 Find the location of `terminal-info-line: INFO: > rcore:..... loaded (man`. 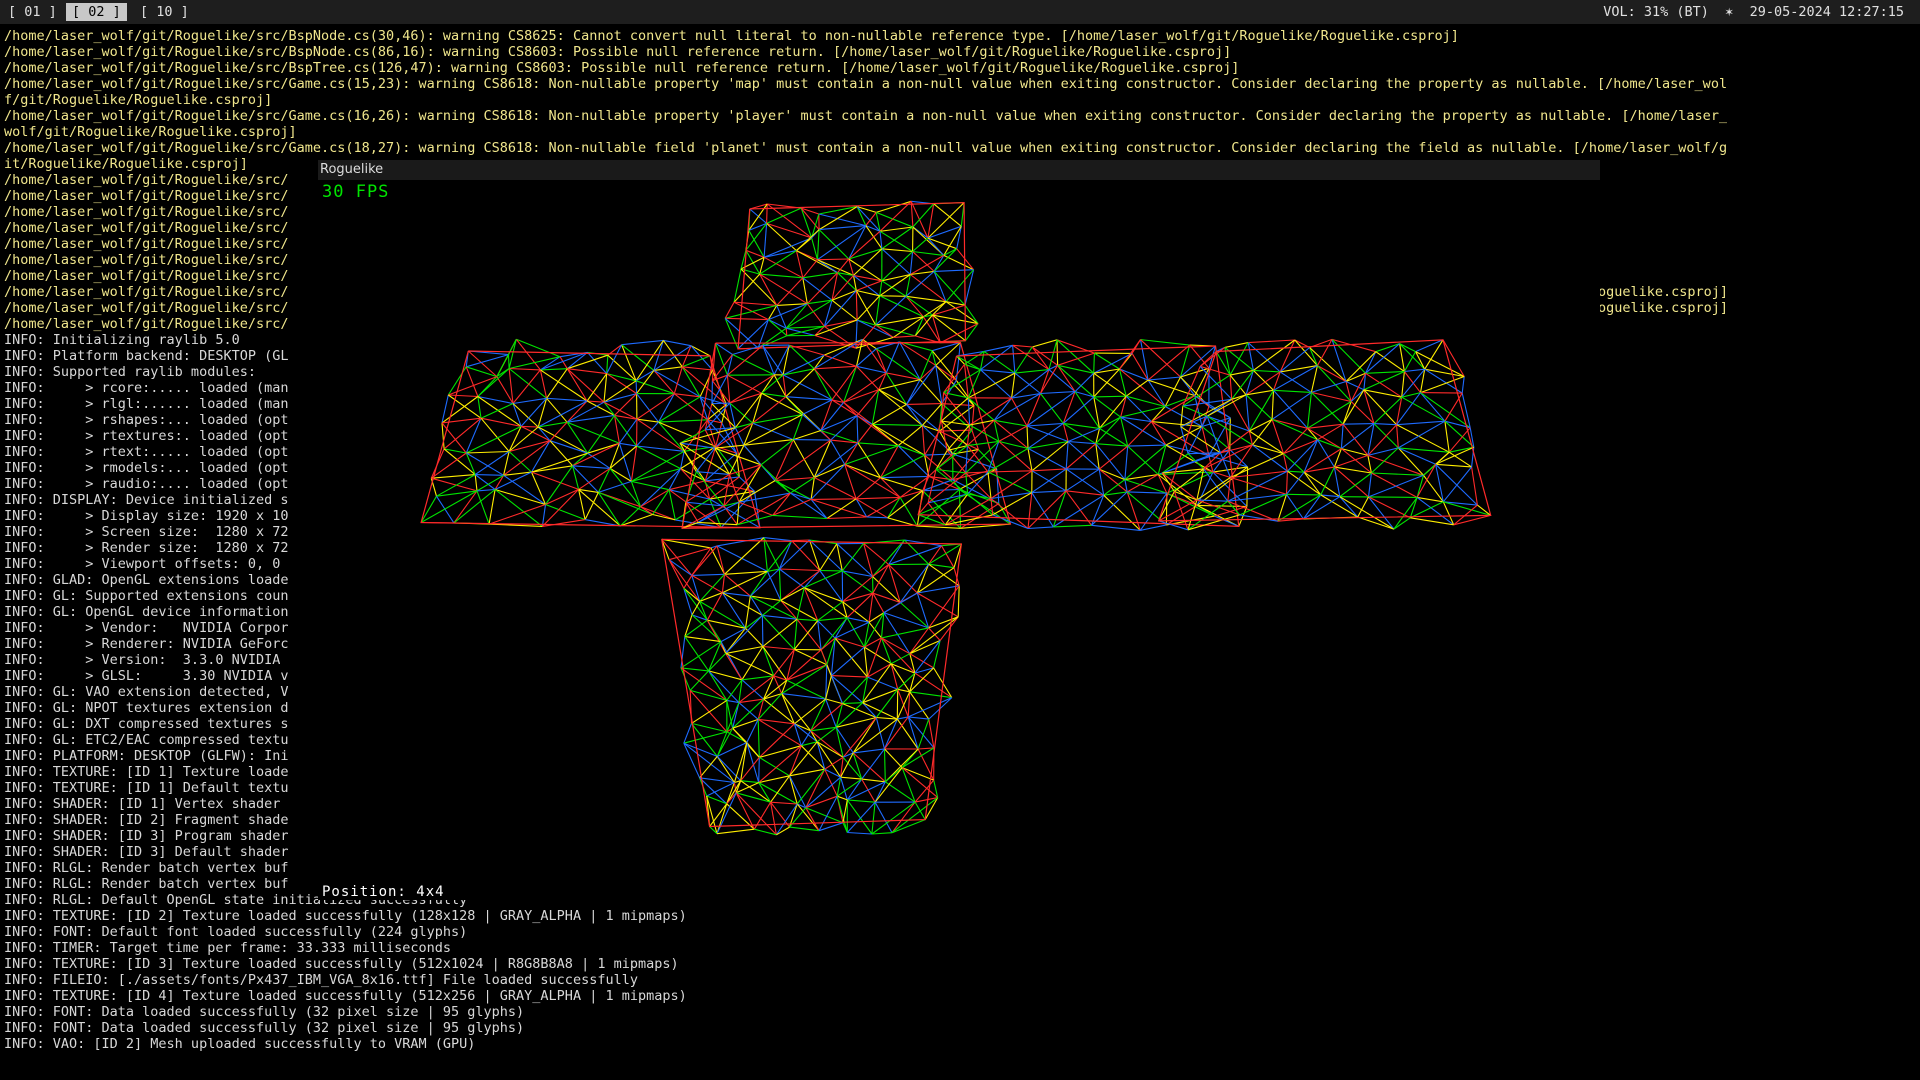

terminal-info-line: INFO: > rcore:..... loaded (man is located at coordinates (146, 388).